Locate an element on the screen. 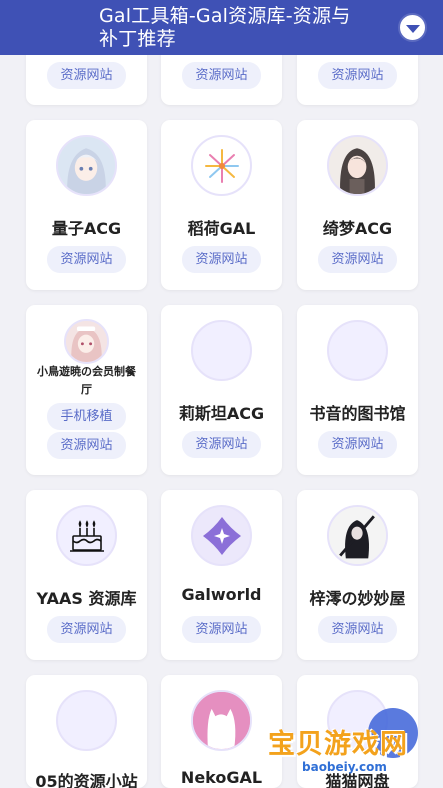  watermark-text: 宝贝游戏网 is located at coordinates (338, 744).